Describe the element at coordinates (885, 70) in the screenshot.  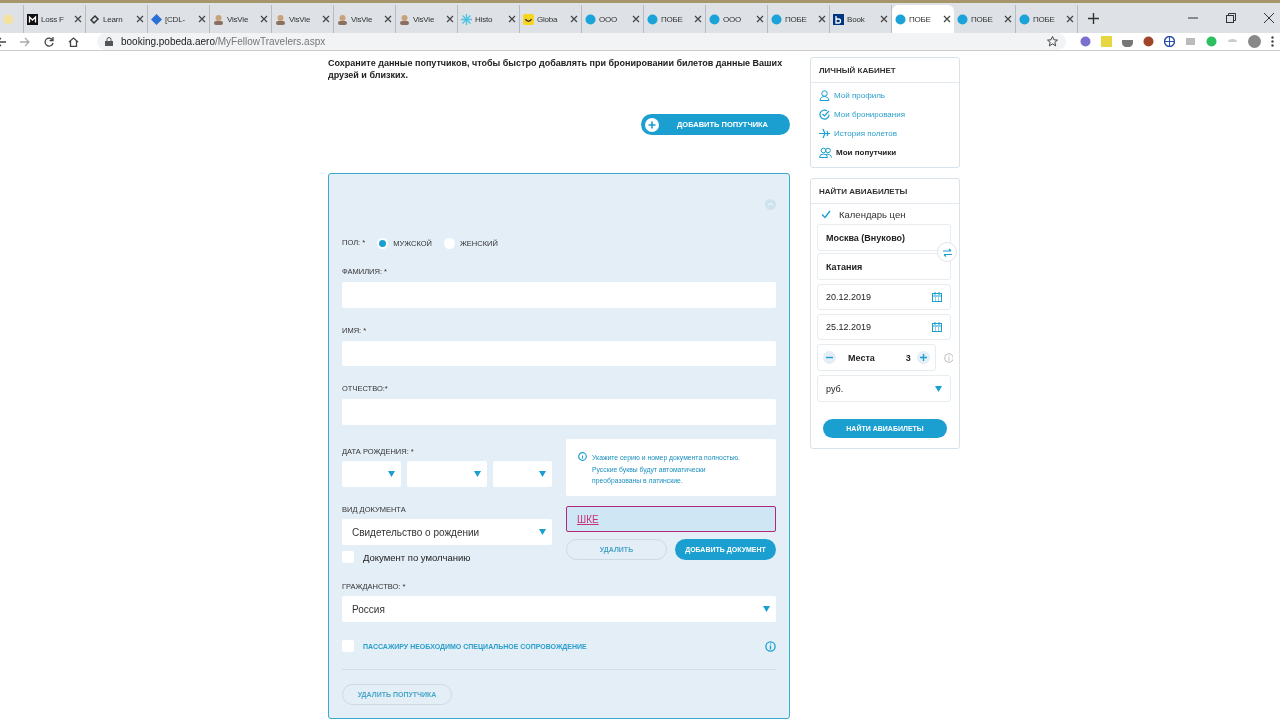
I see `panel-title: ЛИЧНЫЙ КАБИНЕТ` at that location.